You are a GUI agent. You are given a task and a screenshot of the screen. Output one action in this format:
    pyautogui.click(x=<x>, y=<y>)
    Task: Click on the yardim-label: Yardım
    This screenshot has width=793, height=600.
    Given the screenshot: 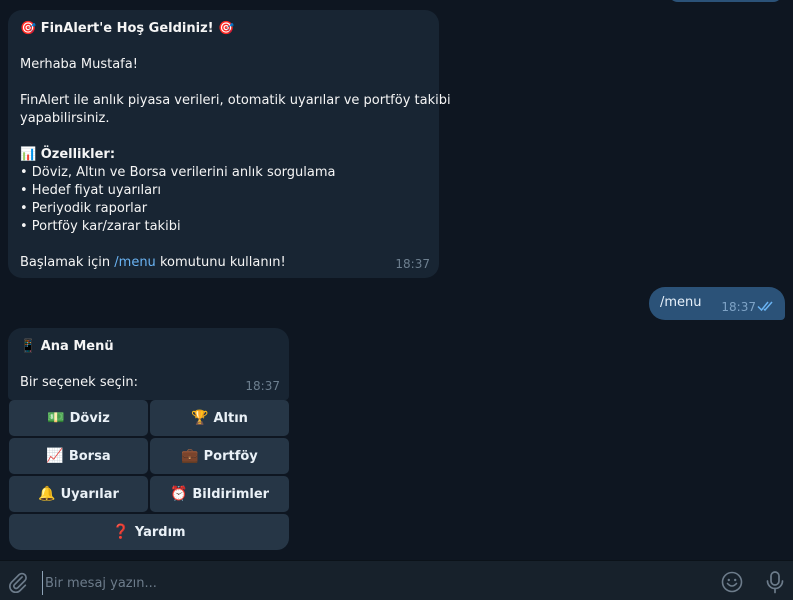 What is the action you would take?
    pyautogui.click(x=160, y=532)
    